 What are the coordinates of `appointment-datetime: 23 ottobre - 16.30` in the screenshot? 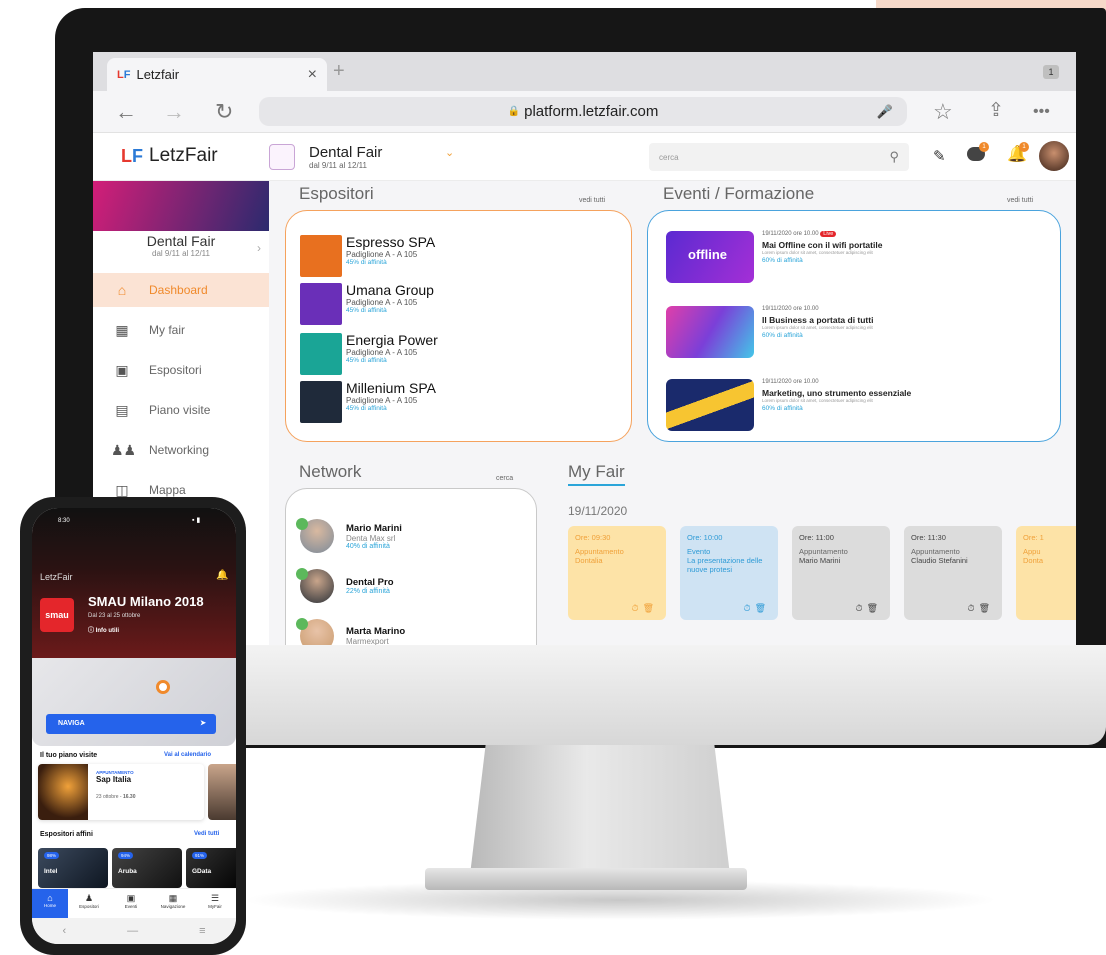 It's located at (115, 797).